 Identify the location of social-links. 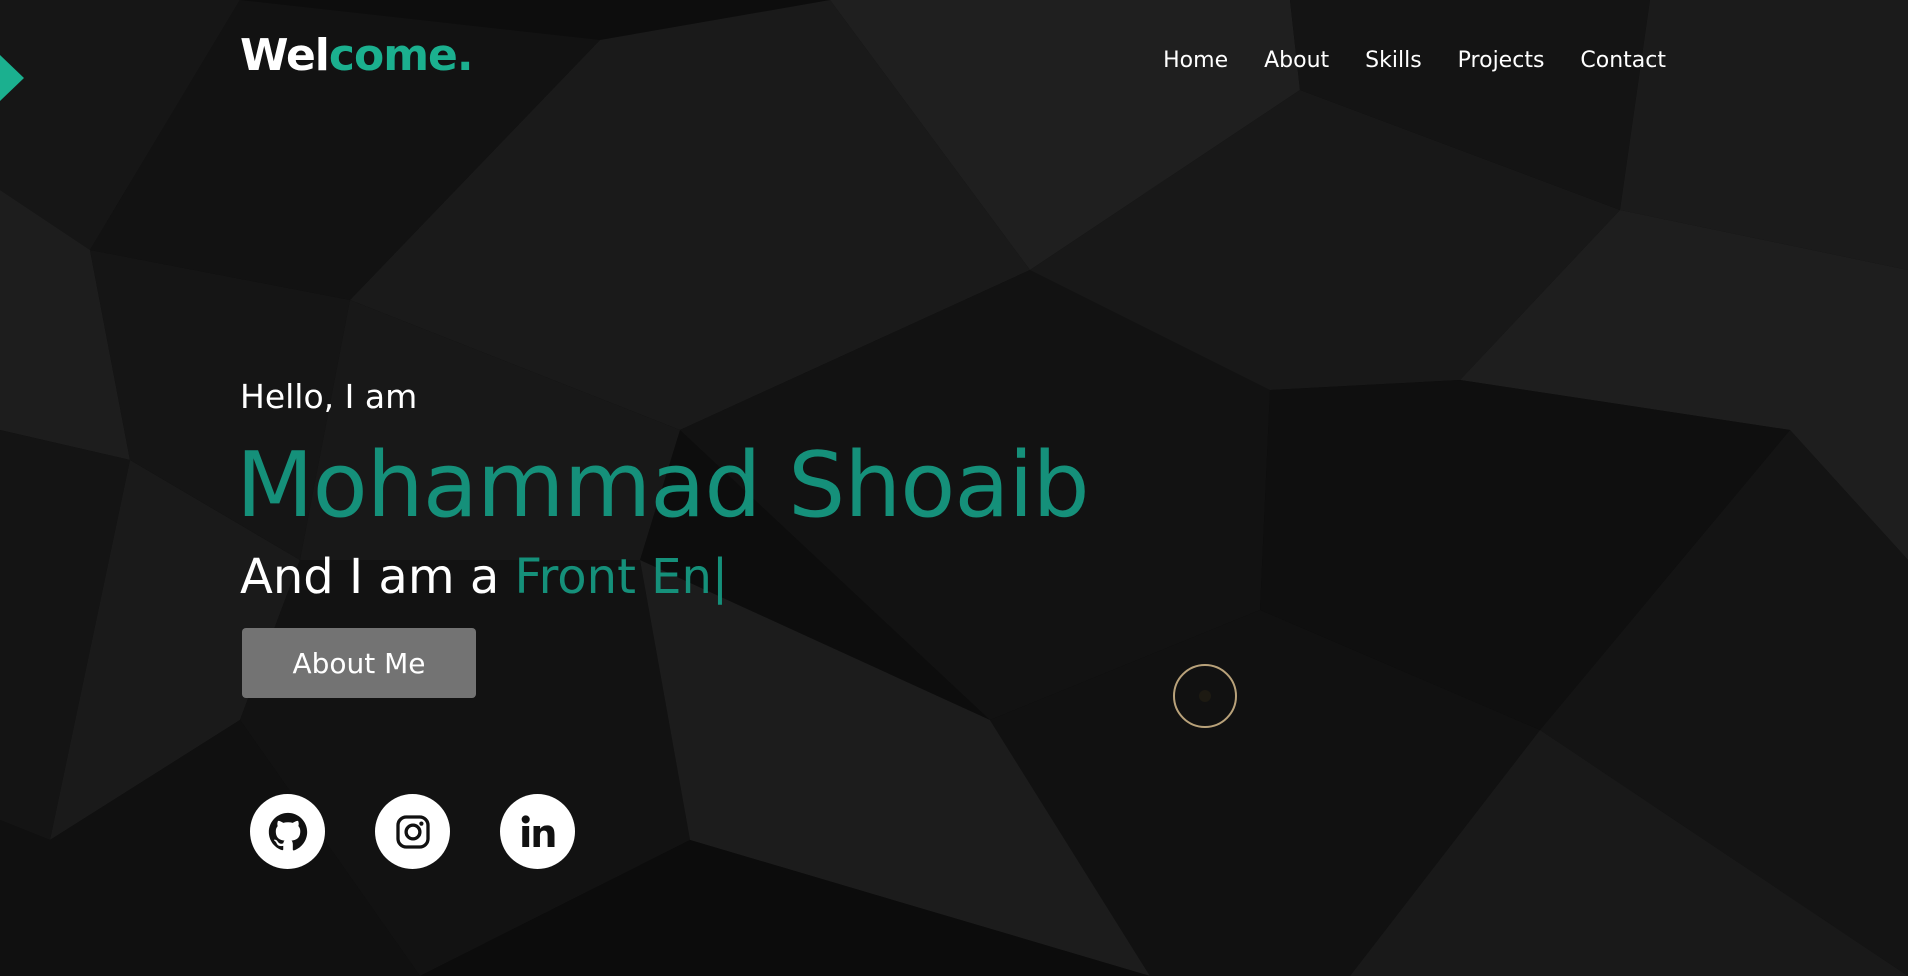
(412, 831).